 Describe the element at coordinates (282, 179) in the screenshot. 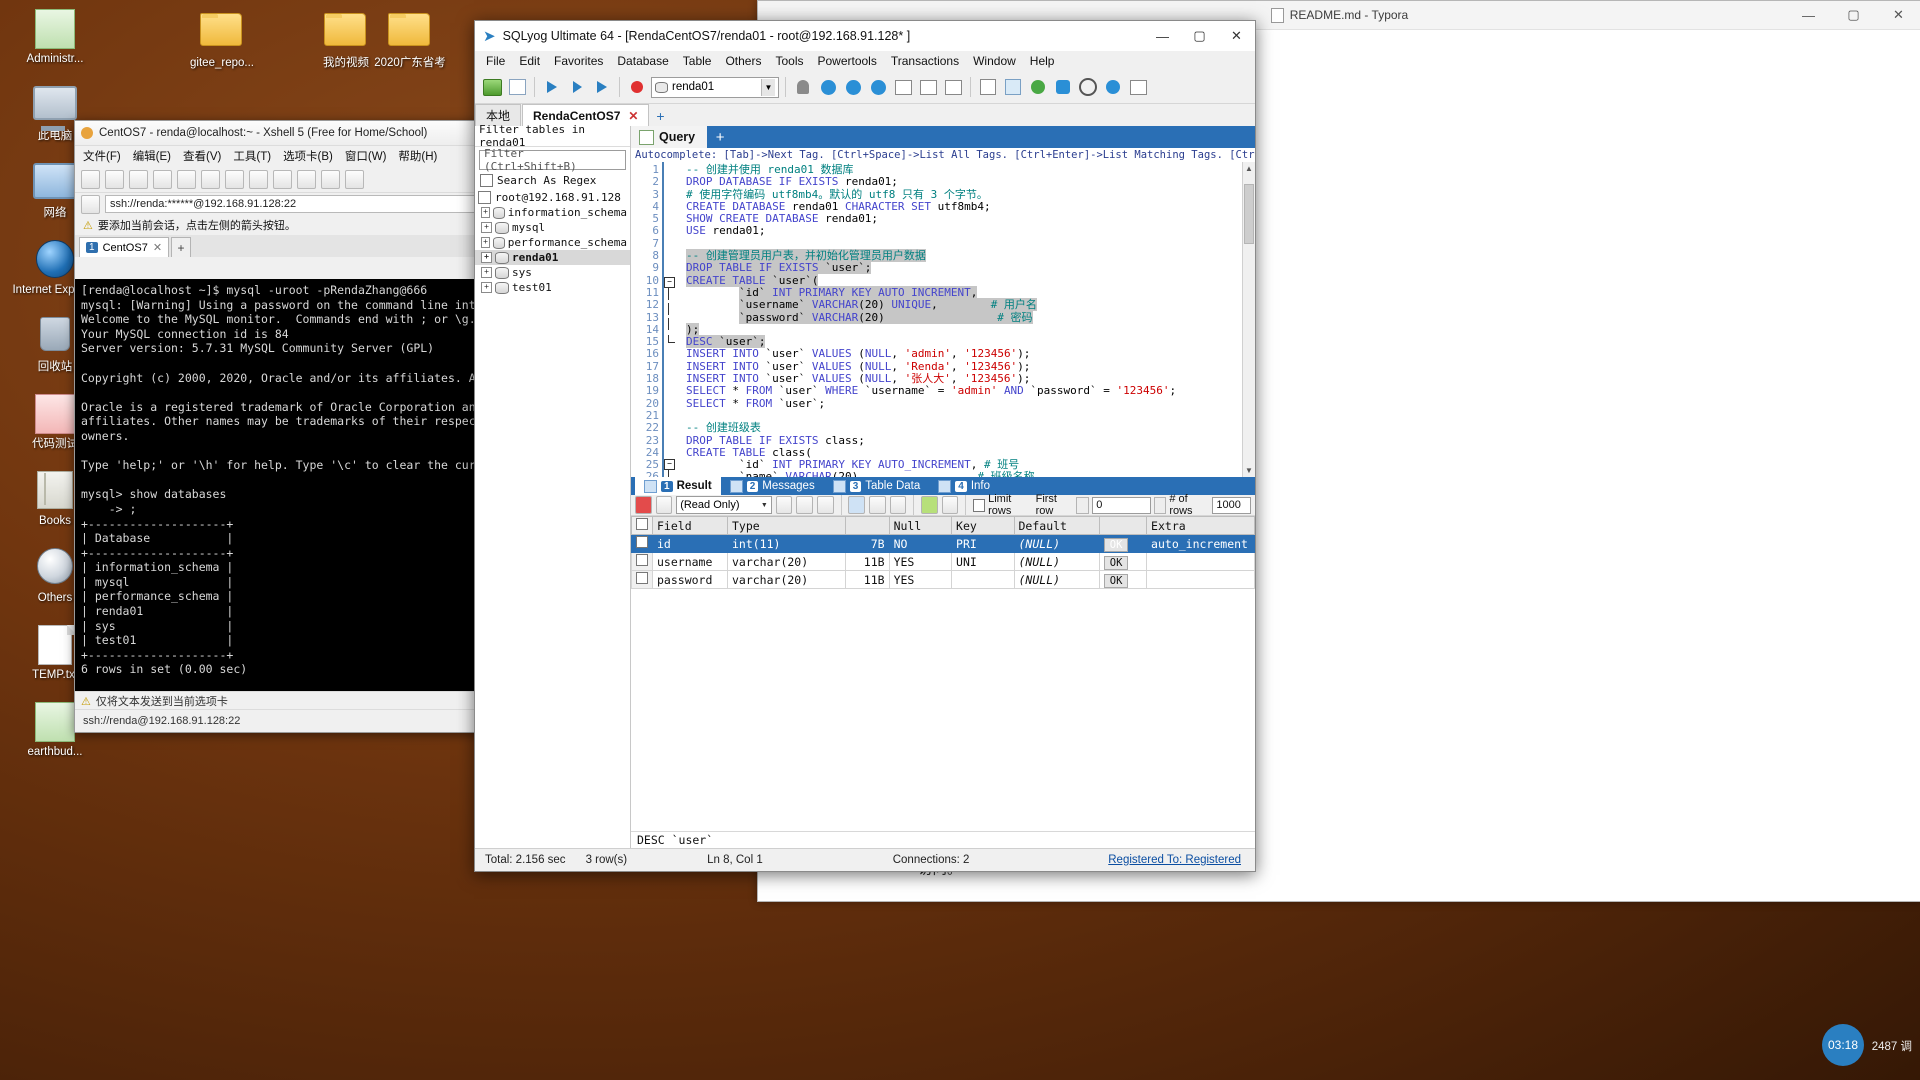

I see `compose-icon` at that location.